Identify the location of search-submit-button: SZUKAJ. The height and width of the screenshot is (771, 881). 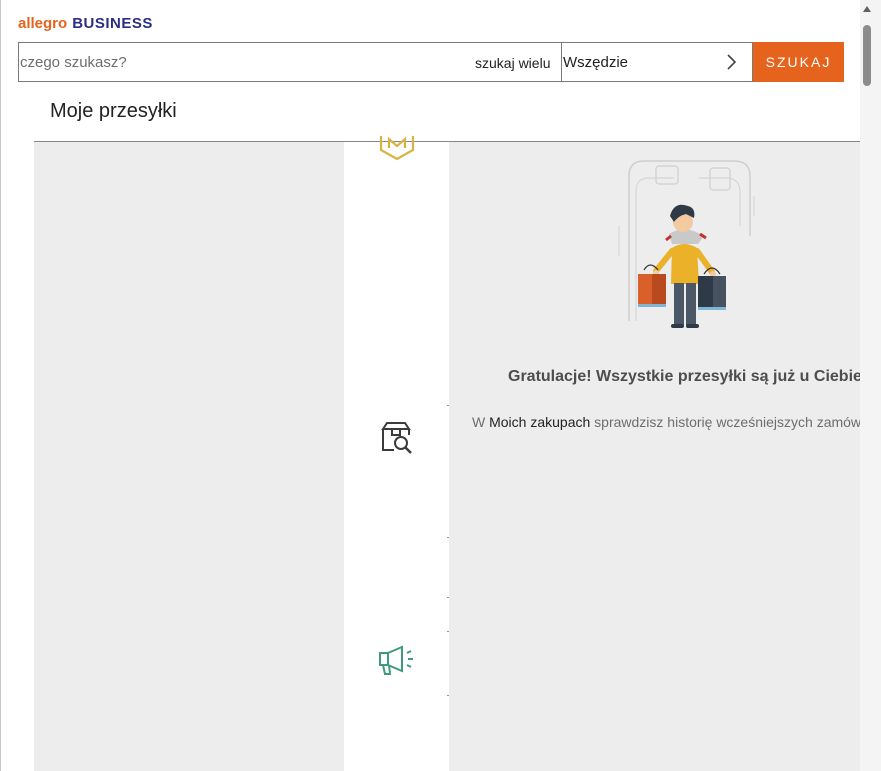
(798, 62).